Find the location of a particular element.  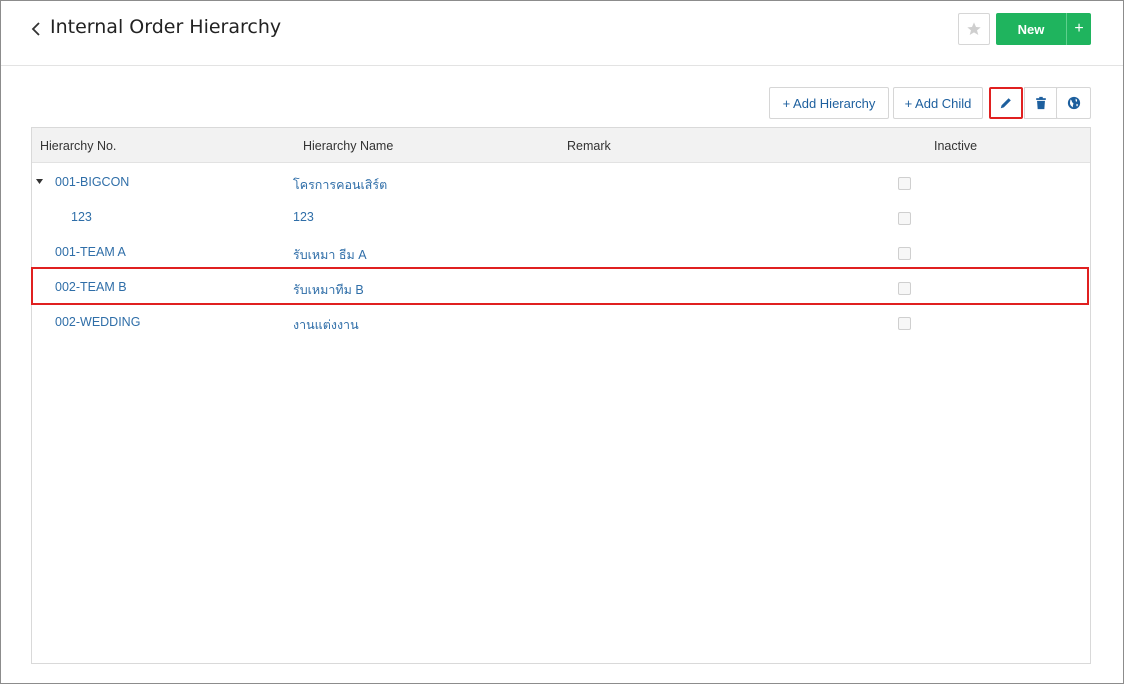

translate-button is located at coordinates (1073, 103).